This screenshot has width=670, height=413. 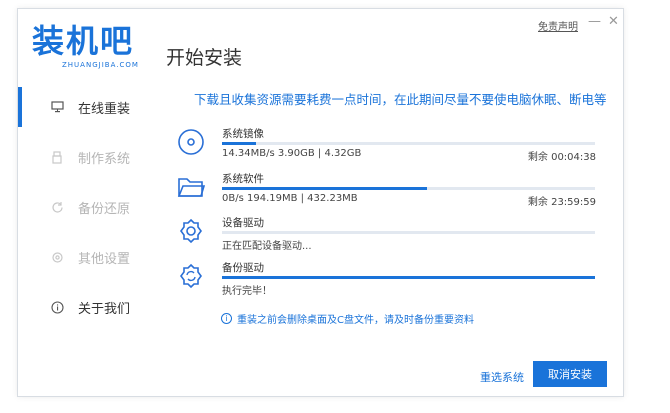 I want to click on cancel-install-button: 取消安装, so click(x=570, y=374).